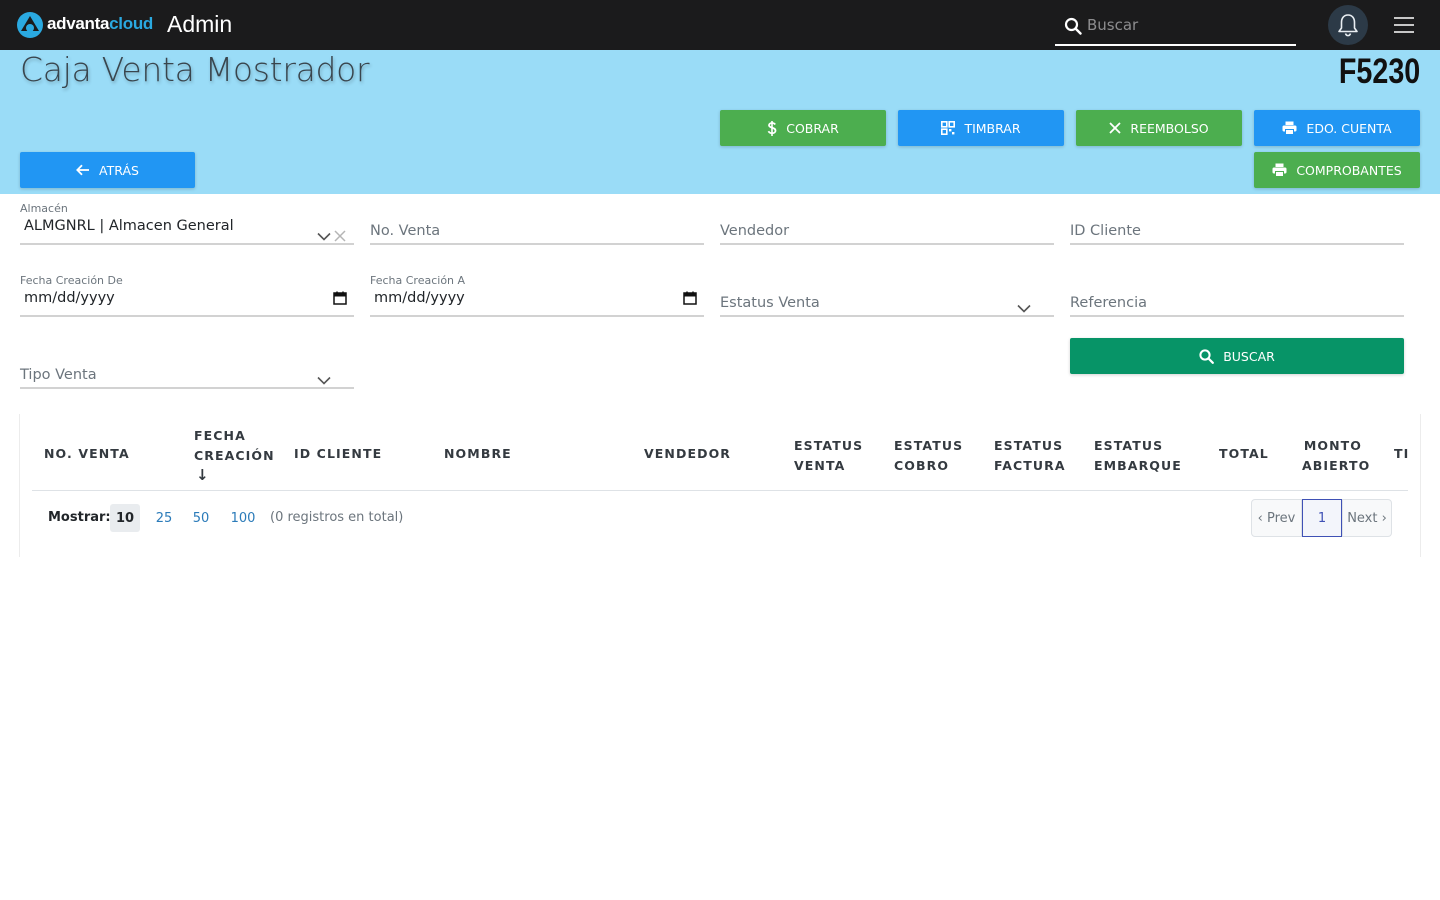  I want to click on vendedor-placeholder: Vendedor, so click(755, 231).